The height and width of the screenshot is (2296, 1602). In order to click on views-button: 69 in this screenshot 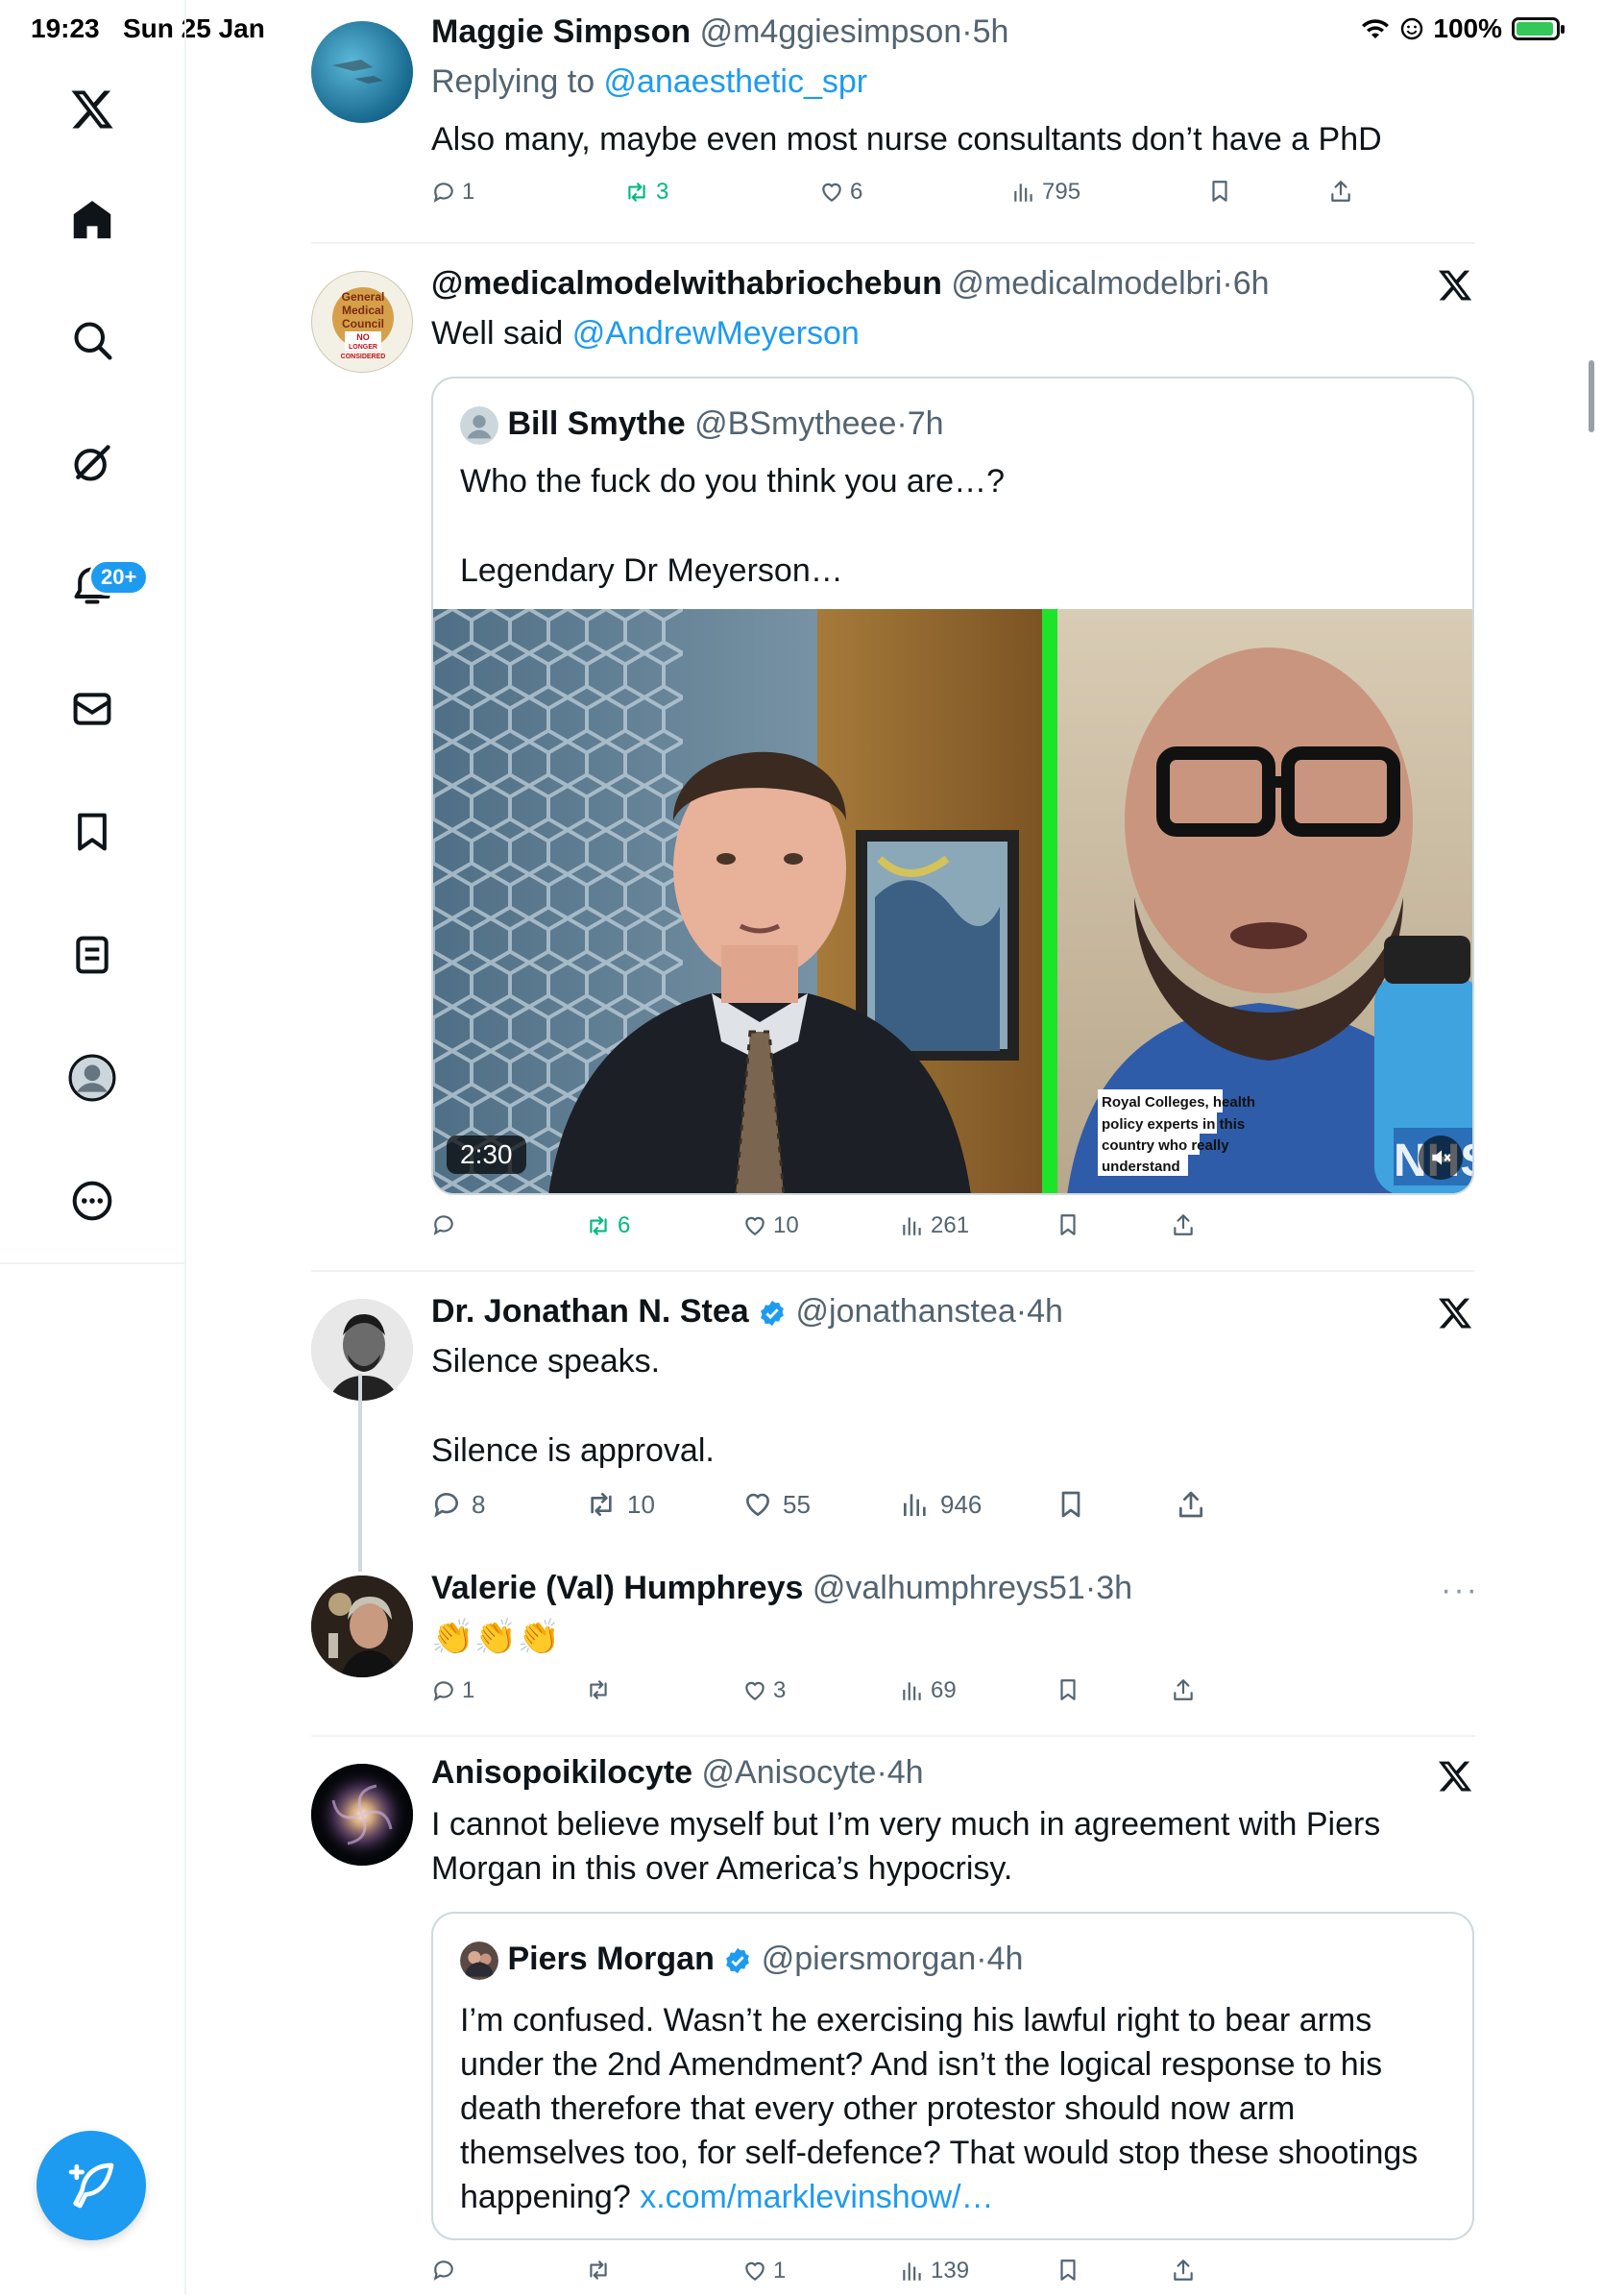, I will do `click(929, 1690)`.